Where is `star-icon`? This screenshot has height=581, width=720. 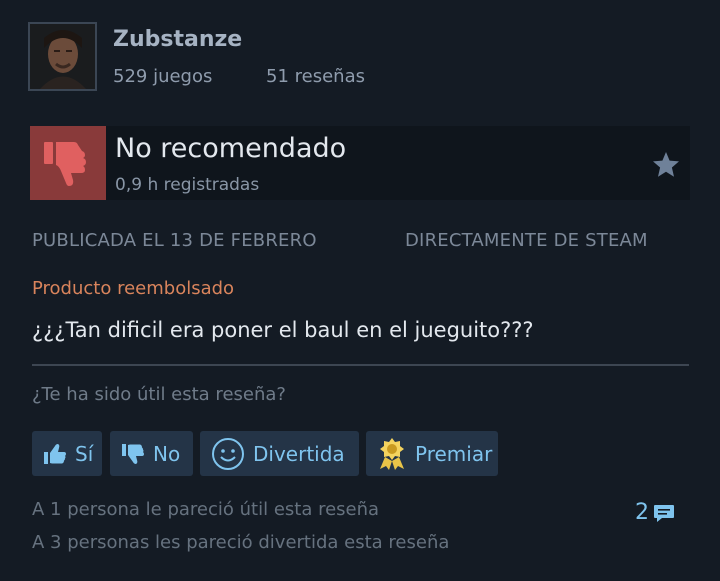 star-icon is located at coordinates (666, 165).